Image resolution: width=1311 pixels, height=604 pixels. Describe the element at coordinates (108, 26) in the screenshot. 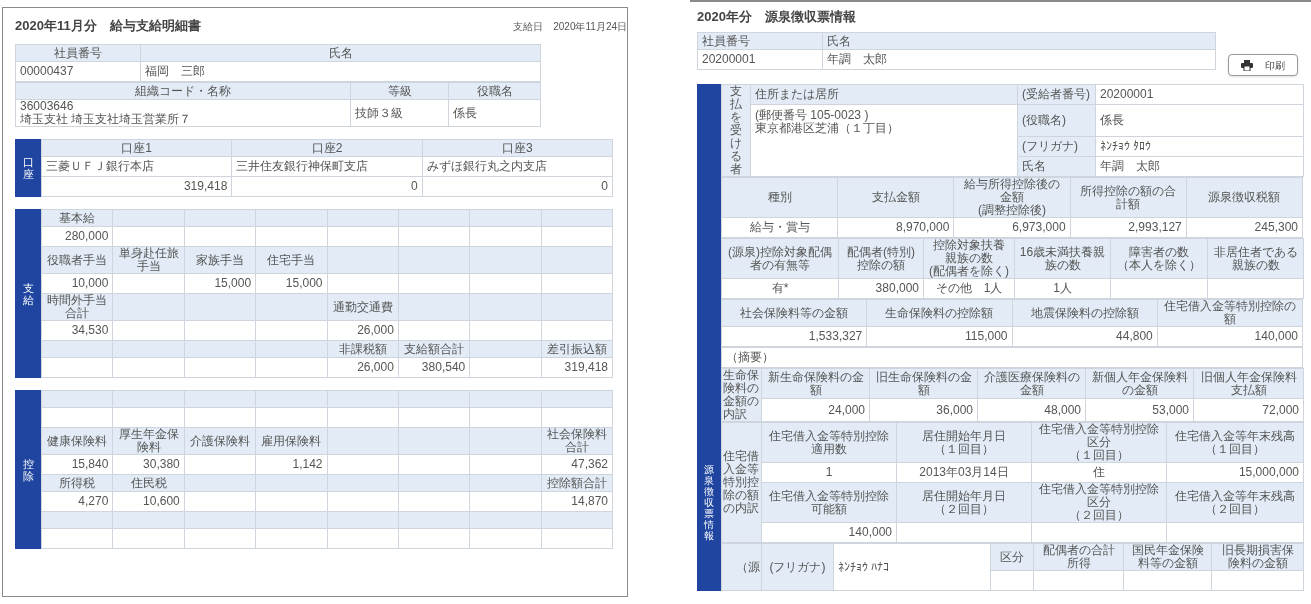

I see `page-title: 2020年11月分 給与支給明細書` at that location.